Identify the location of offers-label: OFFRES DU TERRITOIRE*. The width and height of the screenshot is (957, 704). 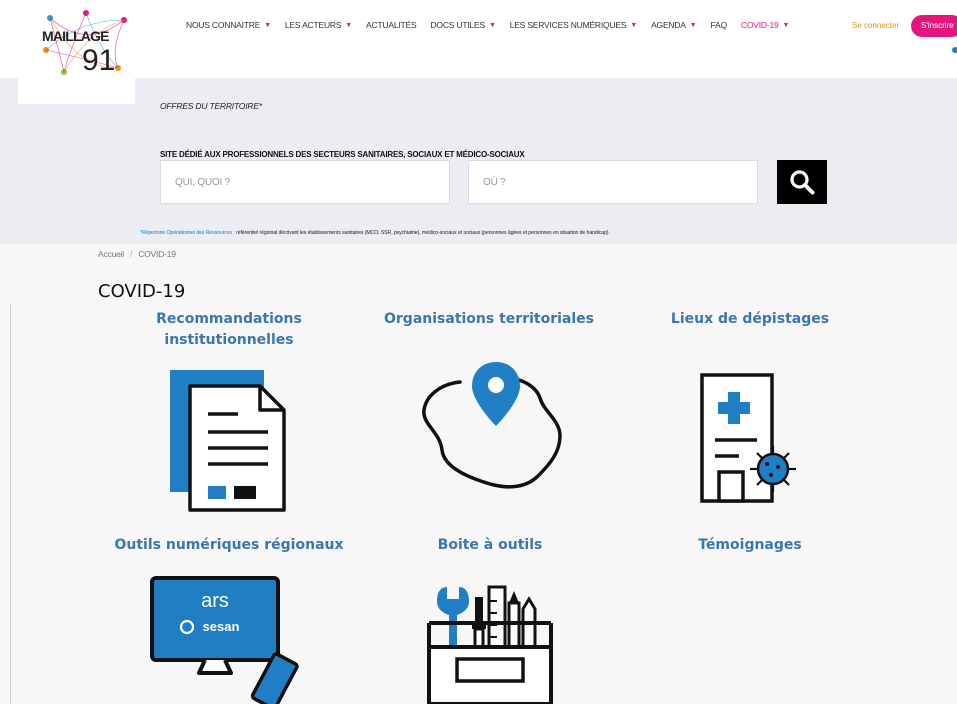
(211, 106).